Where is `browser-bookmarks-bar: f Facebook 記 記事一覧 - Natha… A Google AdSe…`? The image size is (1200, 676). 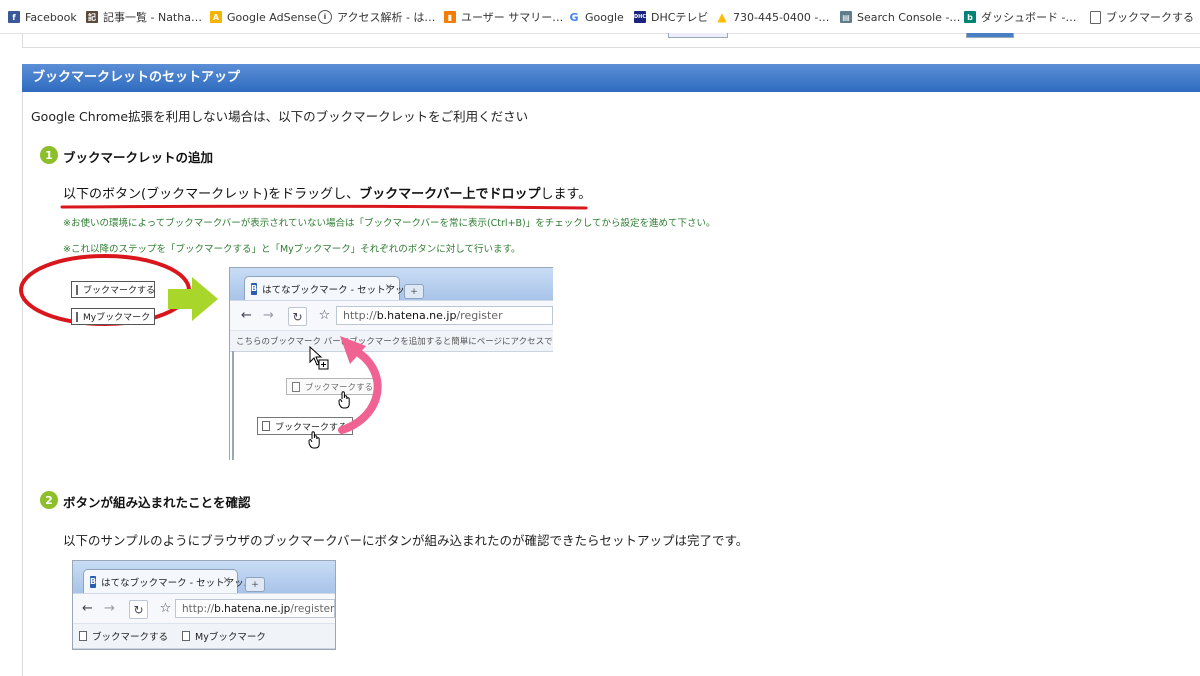
browser-bookmarks-bar: f Facebook 記 記事一覧 - Natha… A Google AdSe… is located at coordinates (600, 17).